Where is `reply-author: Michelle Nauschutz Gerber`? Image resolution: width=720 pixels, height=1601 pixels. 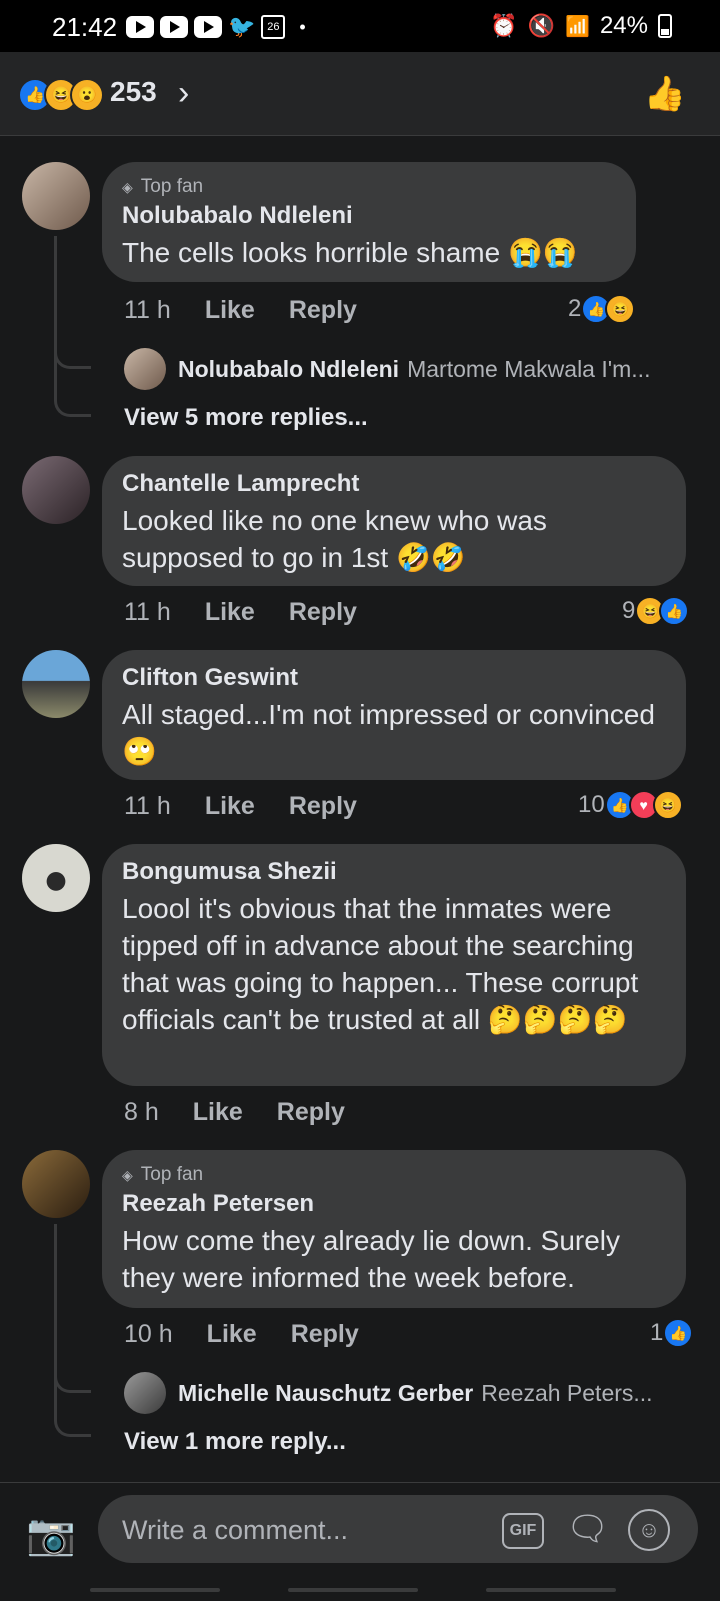 reply-author: Michelle Nauschutz Gerber is located at coordinates (325, 1393).